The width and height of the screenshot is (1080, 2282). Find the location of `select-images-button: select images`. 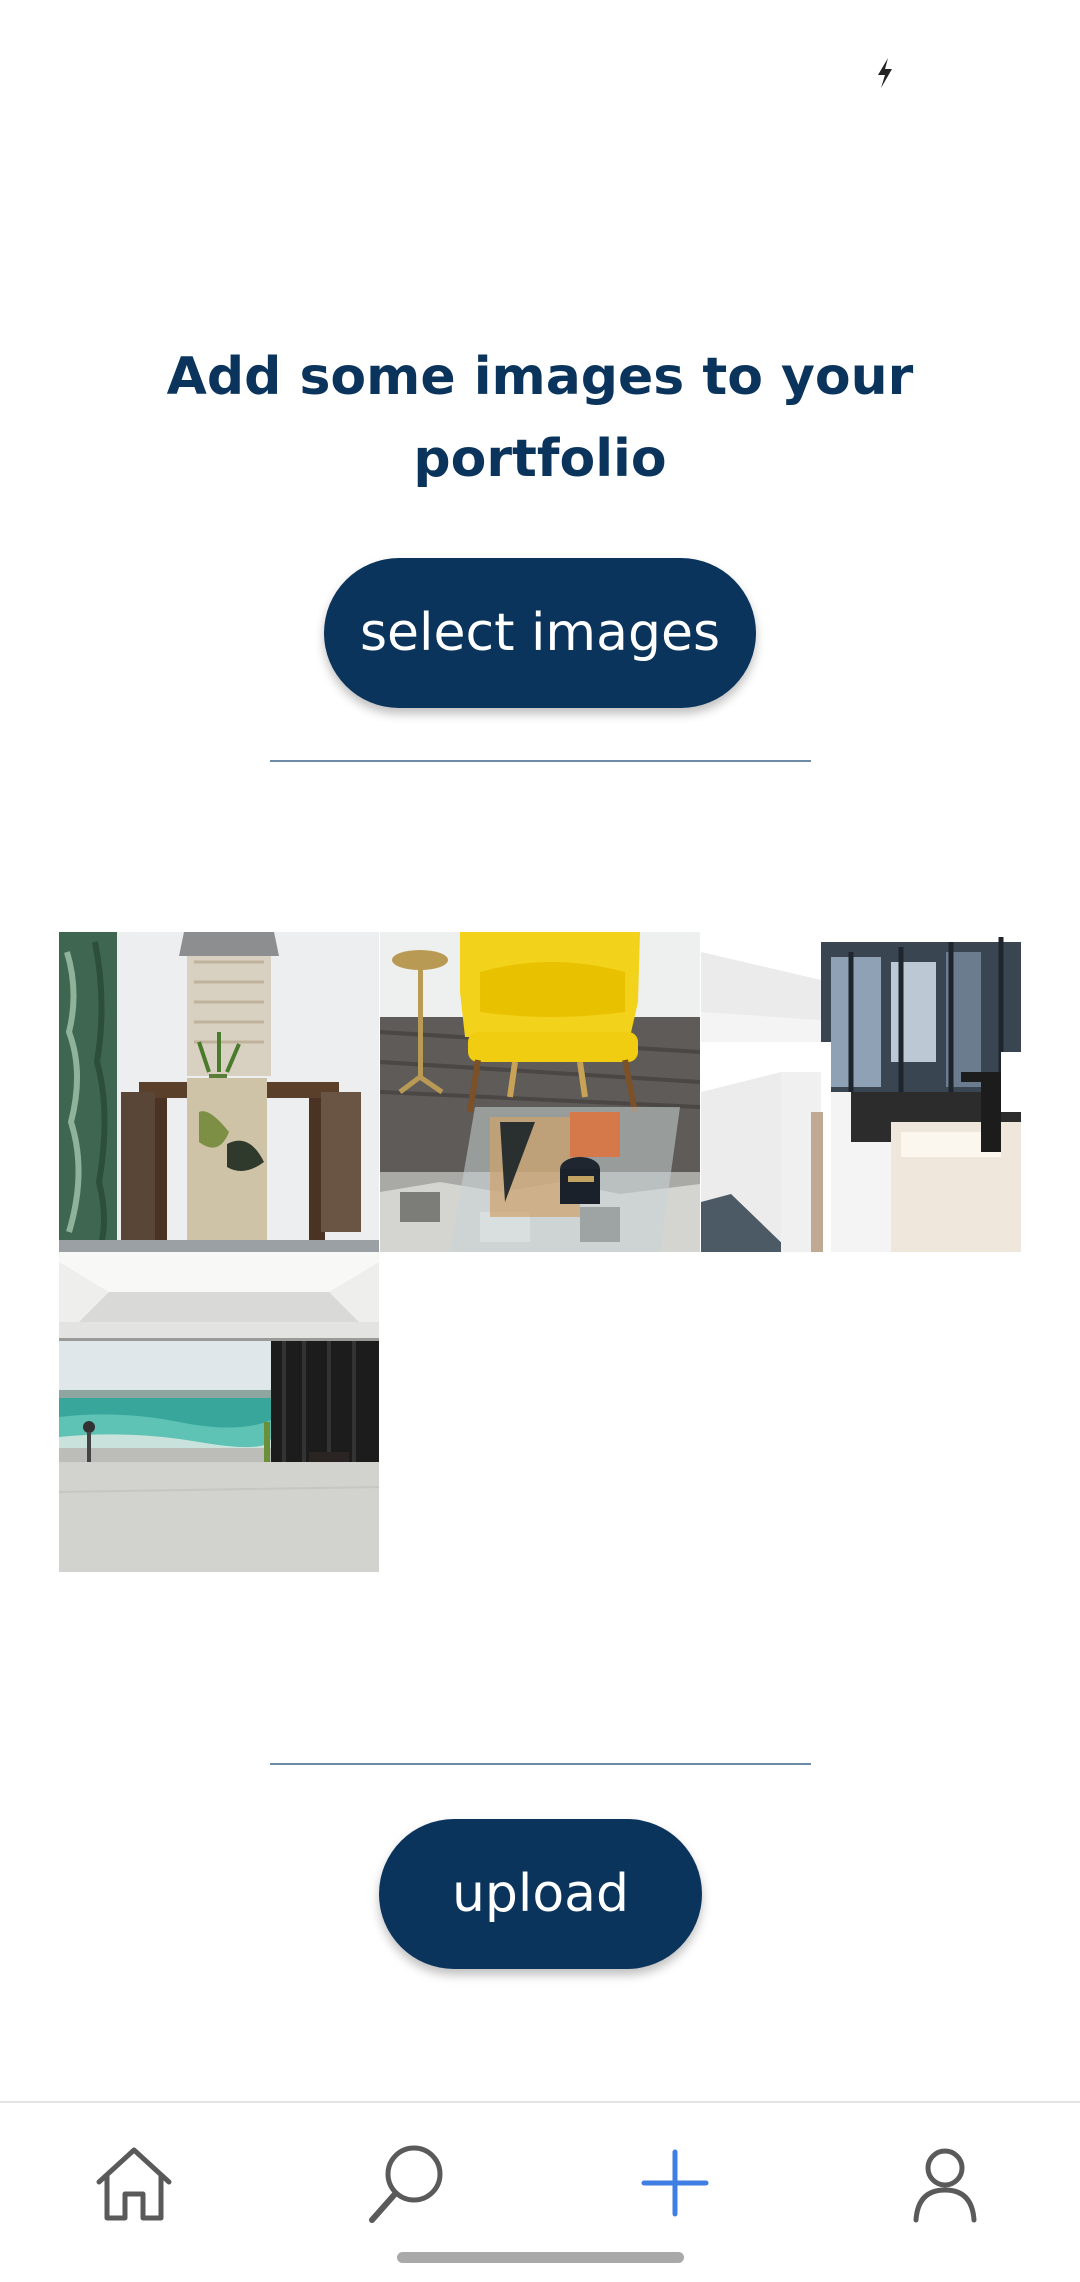

select-images-button: select images is located at coordinates (540, 633).